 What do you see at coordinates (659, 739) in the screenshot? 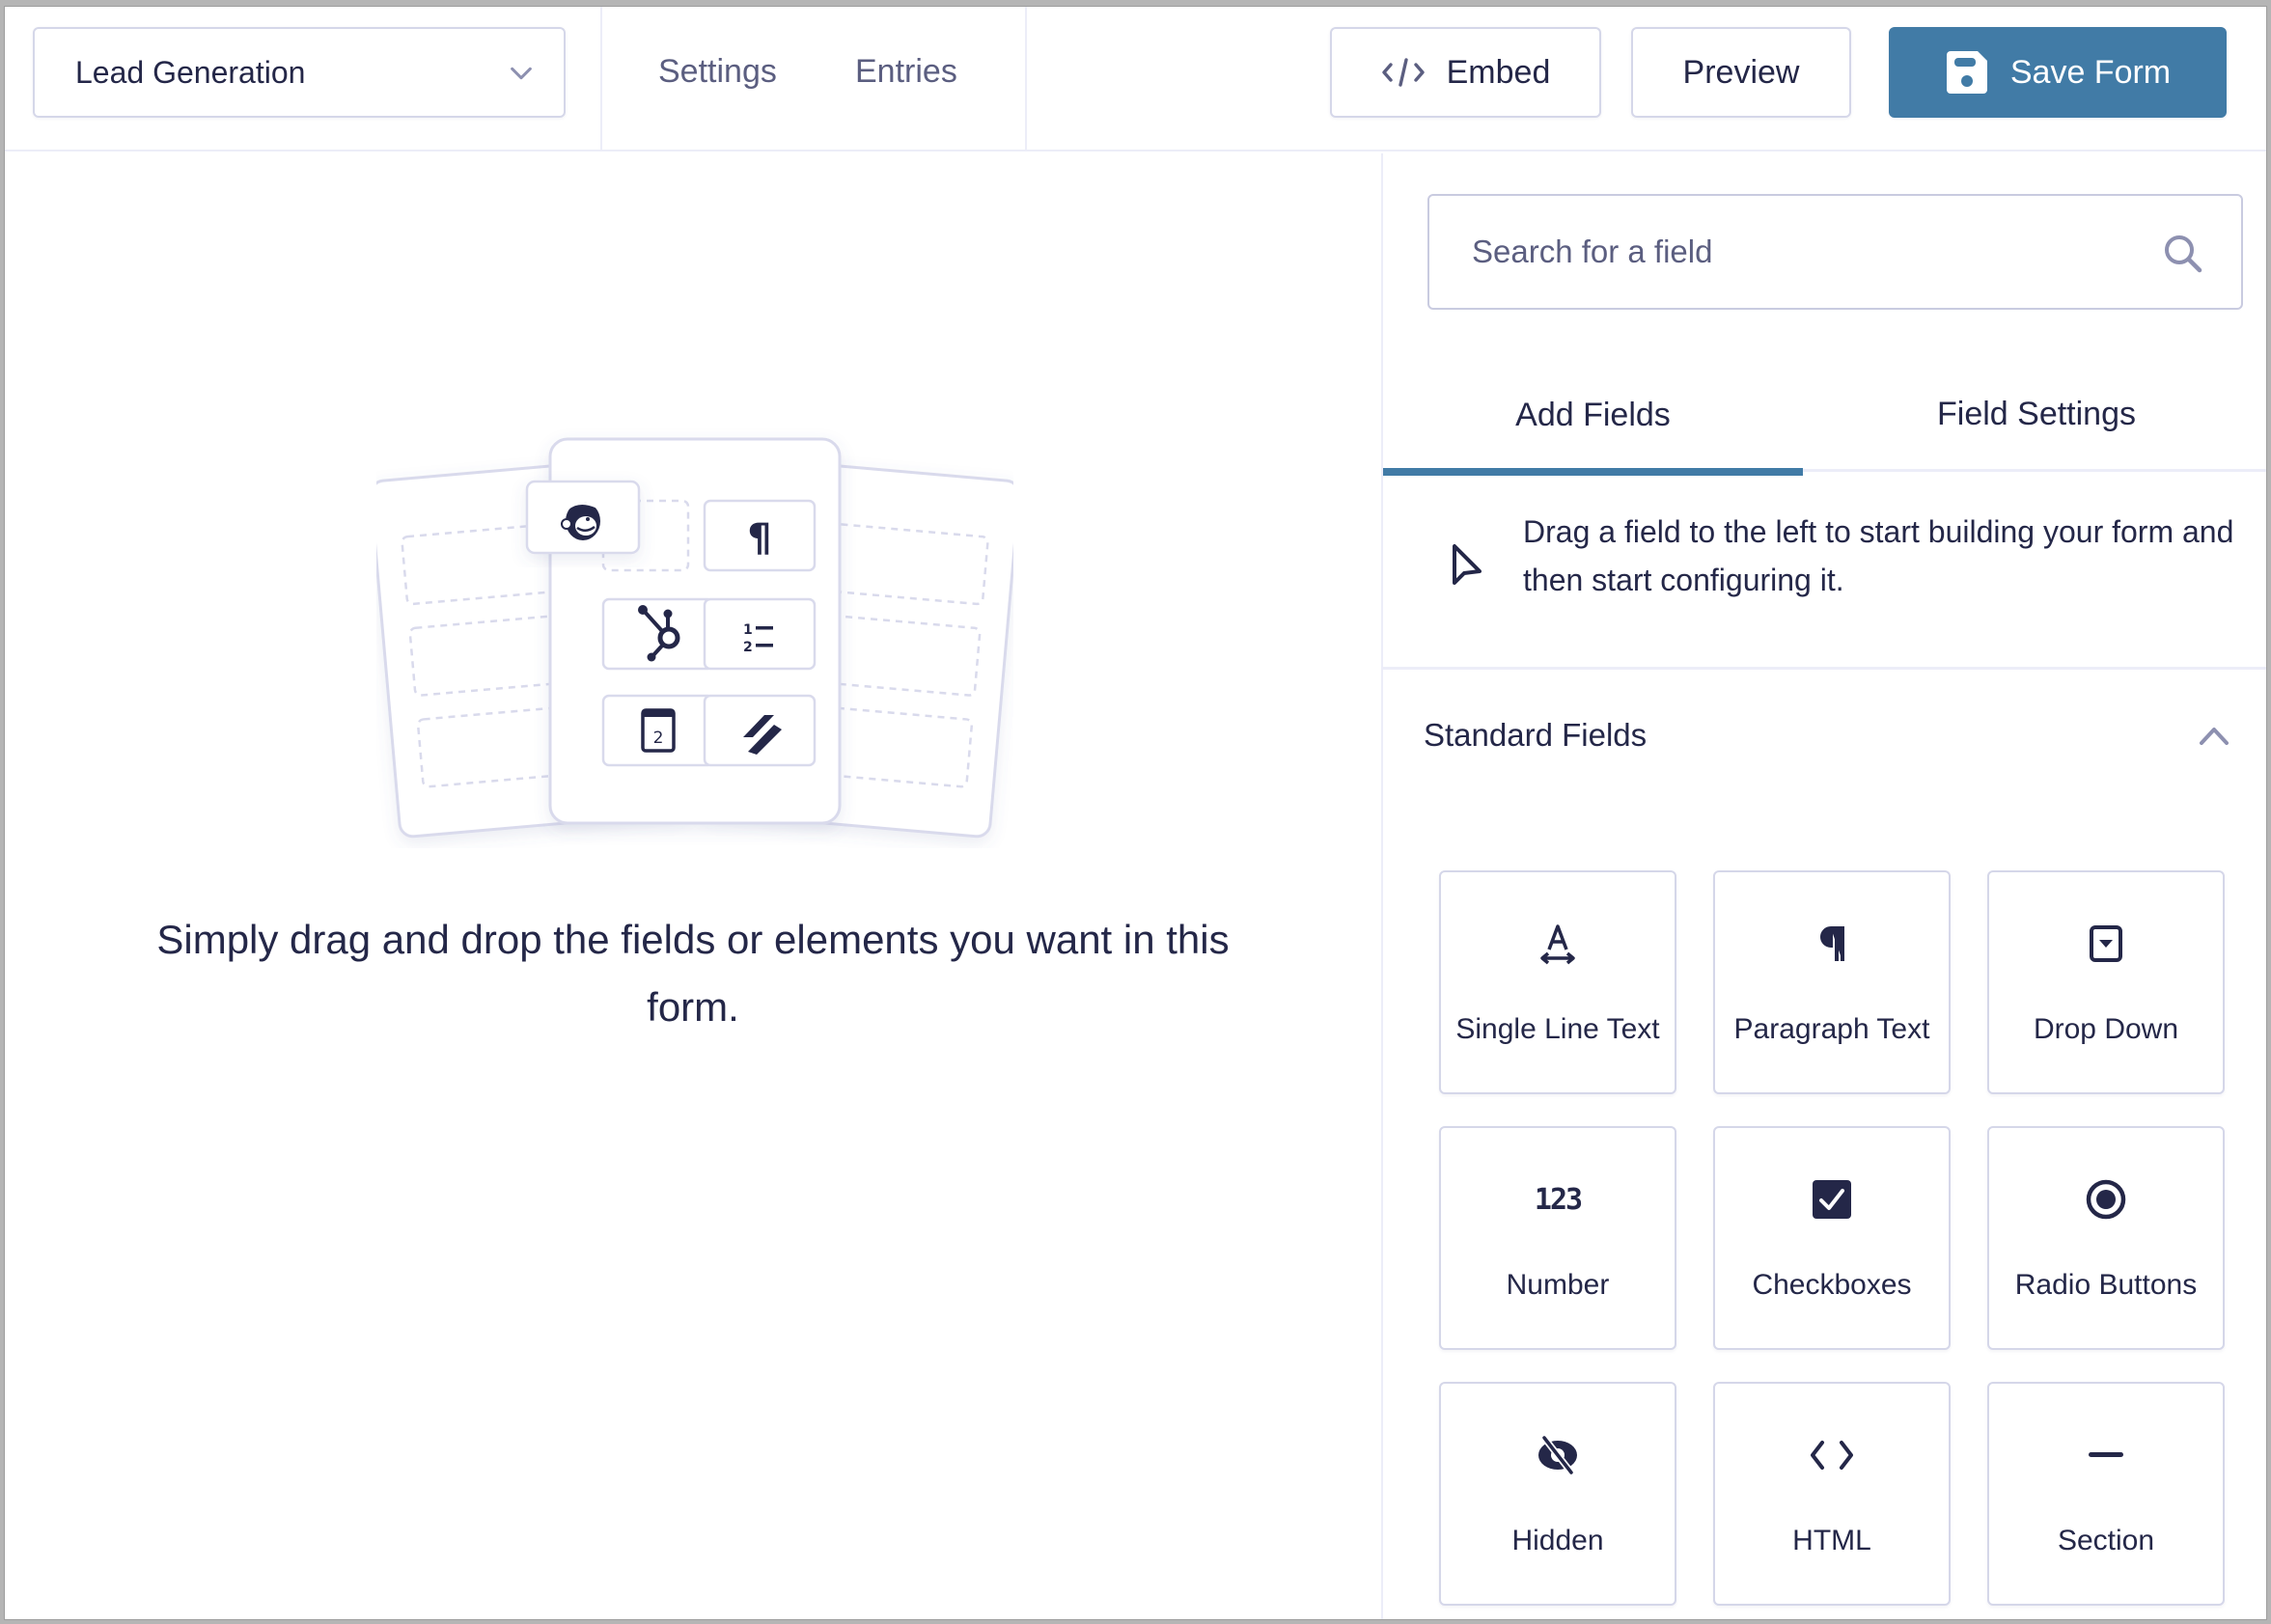
I see `calendar-day: 2` at bounding box center [659, 739].